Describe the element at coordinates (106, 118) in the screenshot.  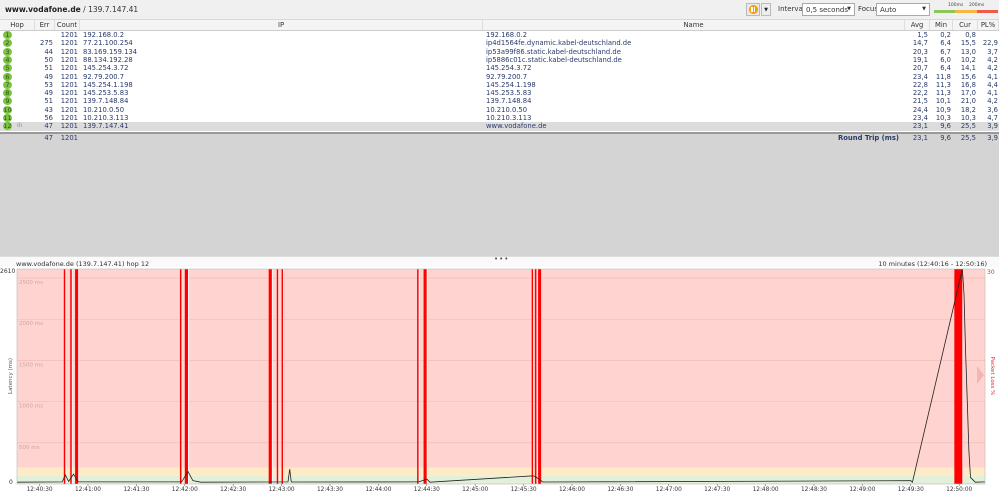
I see `ip-cell: 10.210.3.113` at that location.